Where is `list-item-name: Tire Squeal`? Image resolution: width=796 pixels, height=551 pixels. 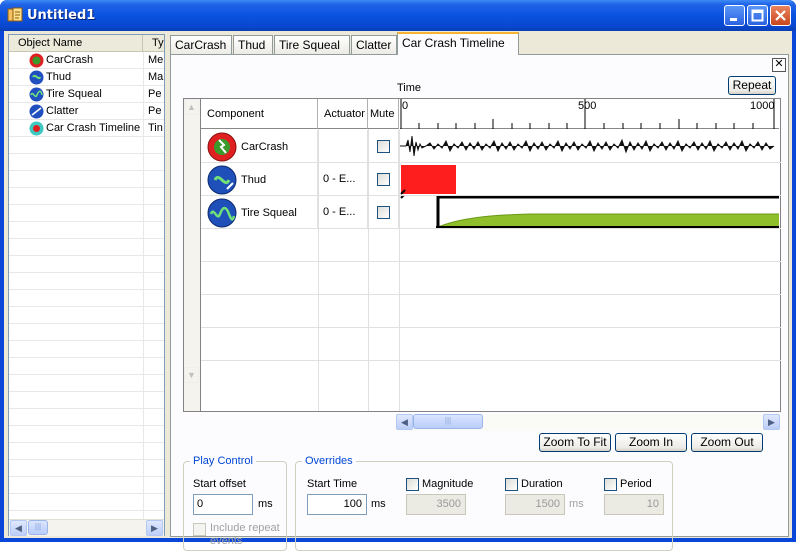 list-item-name: Tire Squeal is located at coordinates (74, 94).